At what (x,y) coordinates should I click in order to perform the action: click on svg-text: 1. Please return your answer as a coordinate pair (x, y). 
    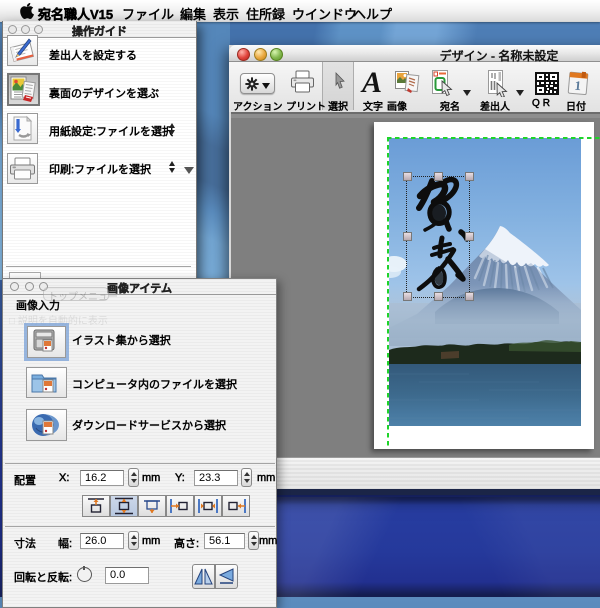
    Looking at the image, I should click on (578, 86).